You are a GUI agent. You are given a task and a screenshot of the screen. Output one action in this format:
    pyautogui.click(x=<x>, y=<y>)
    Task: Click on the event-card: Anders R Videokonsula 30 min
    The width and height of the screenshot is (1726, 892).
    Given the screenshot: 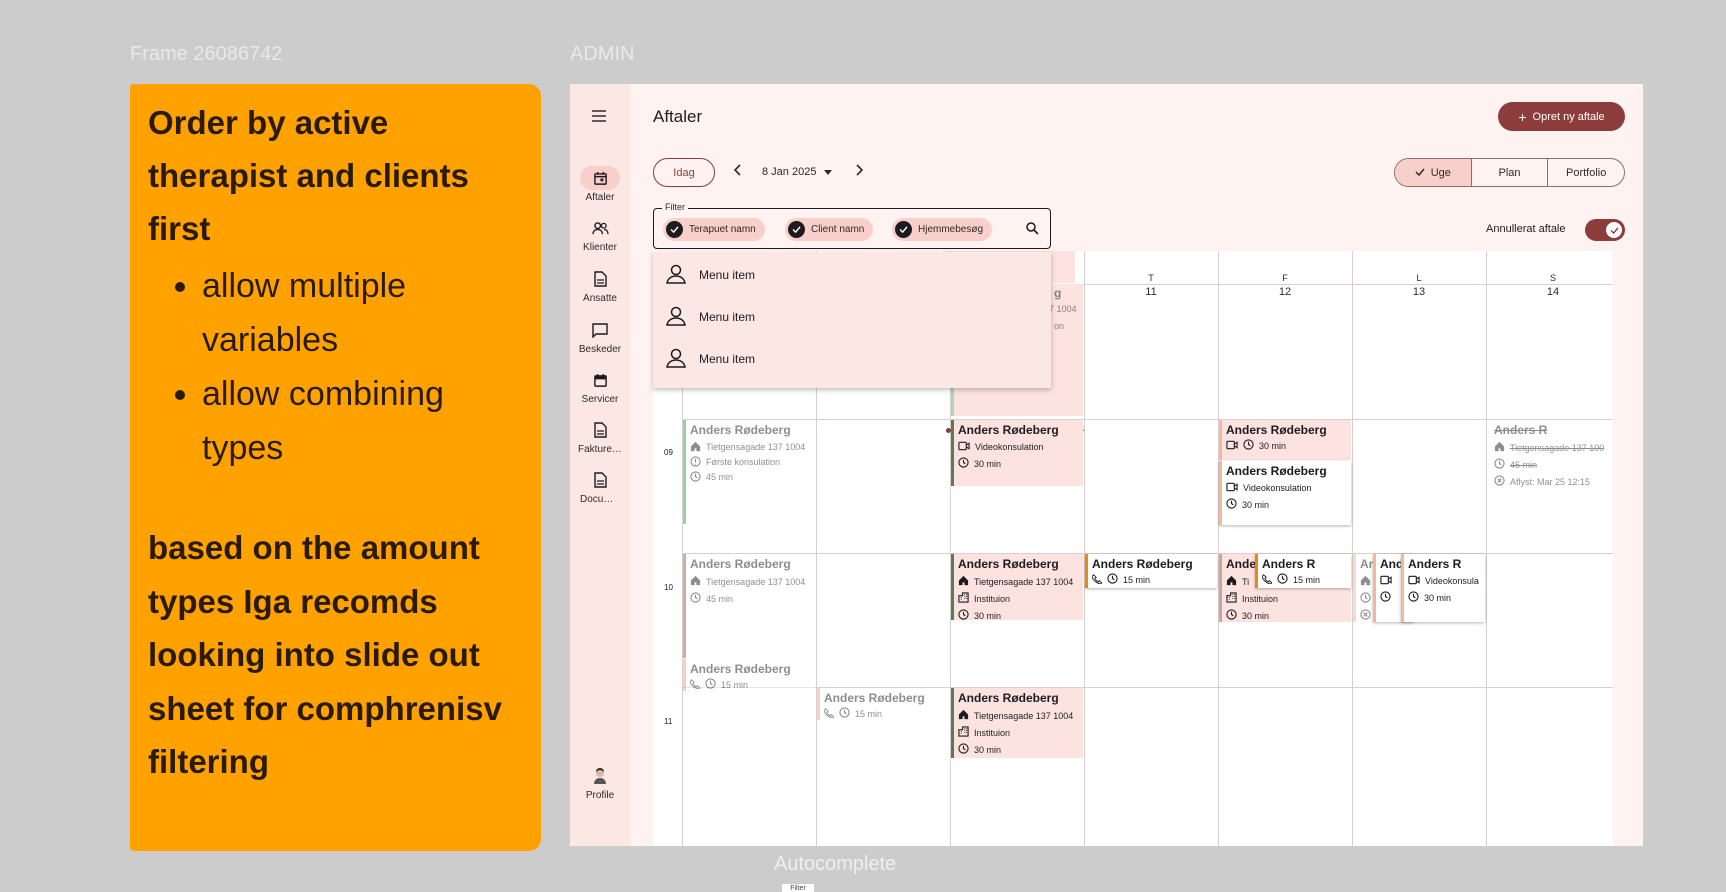 What is the action you would take?
    pyautogui.click(x=1443, y=588)
    